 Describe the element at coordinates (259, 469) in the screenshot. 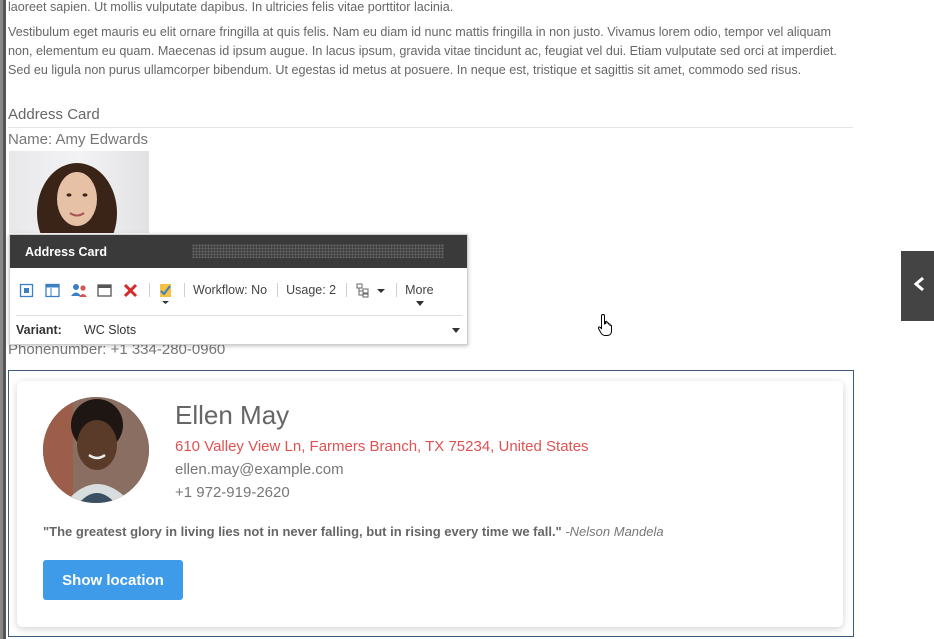

I see `contact-email: ellen.may@example.com` at that location.